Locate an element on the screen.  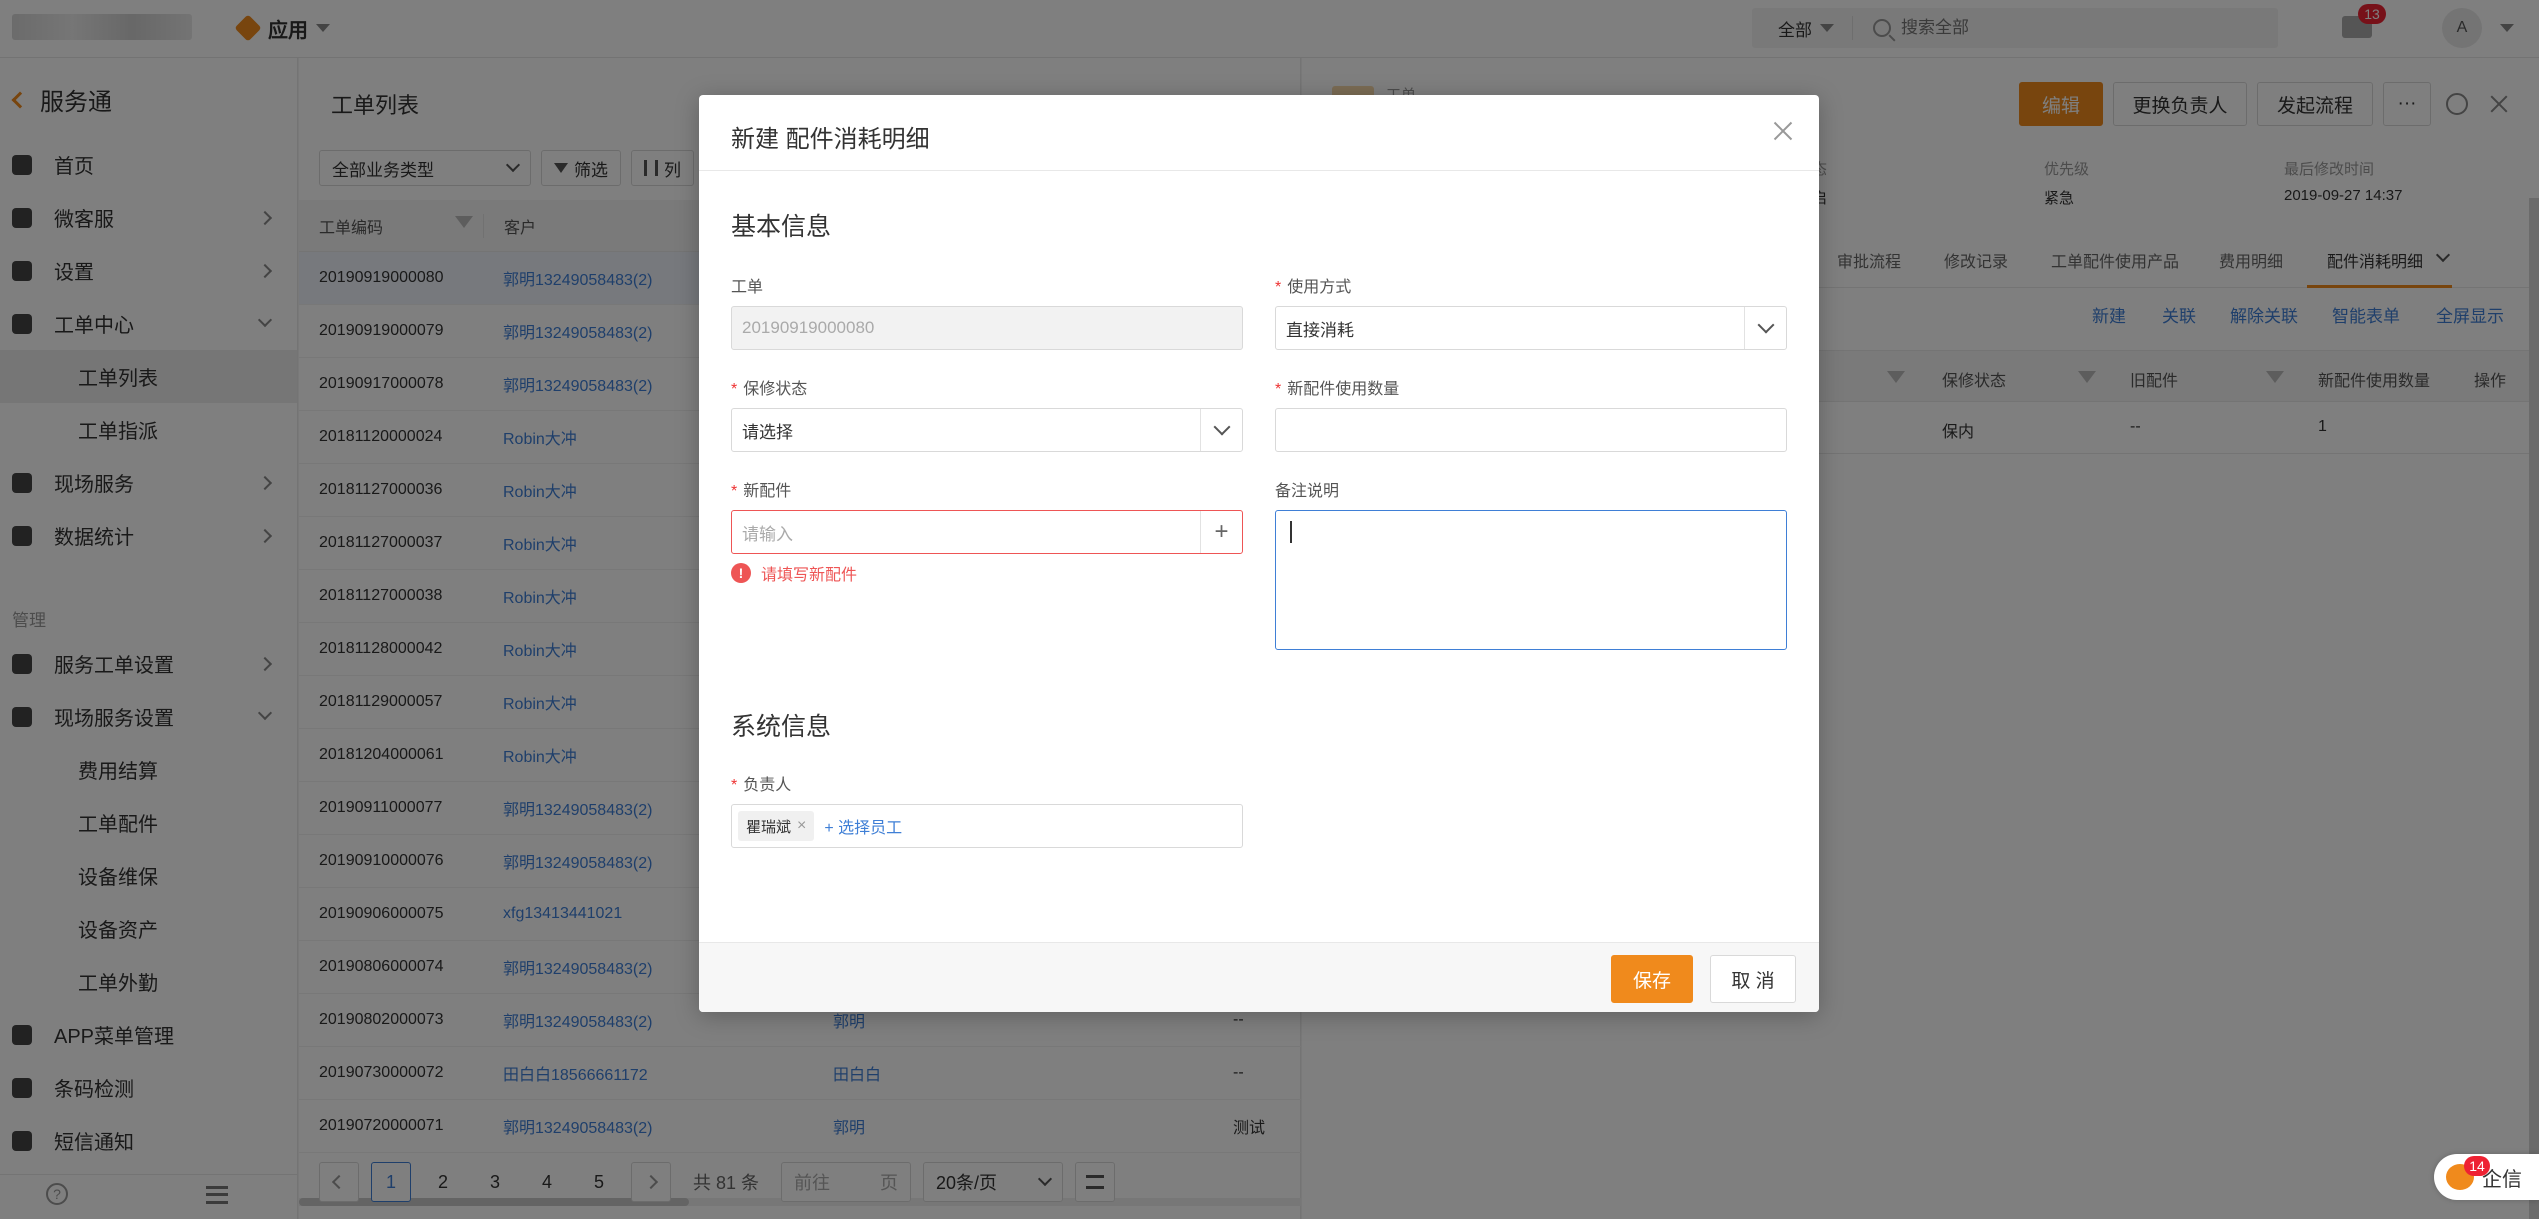
dialog-title: 新建 配件消耗明细 is located at coordinates (830, 139).